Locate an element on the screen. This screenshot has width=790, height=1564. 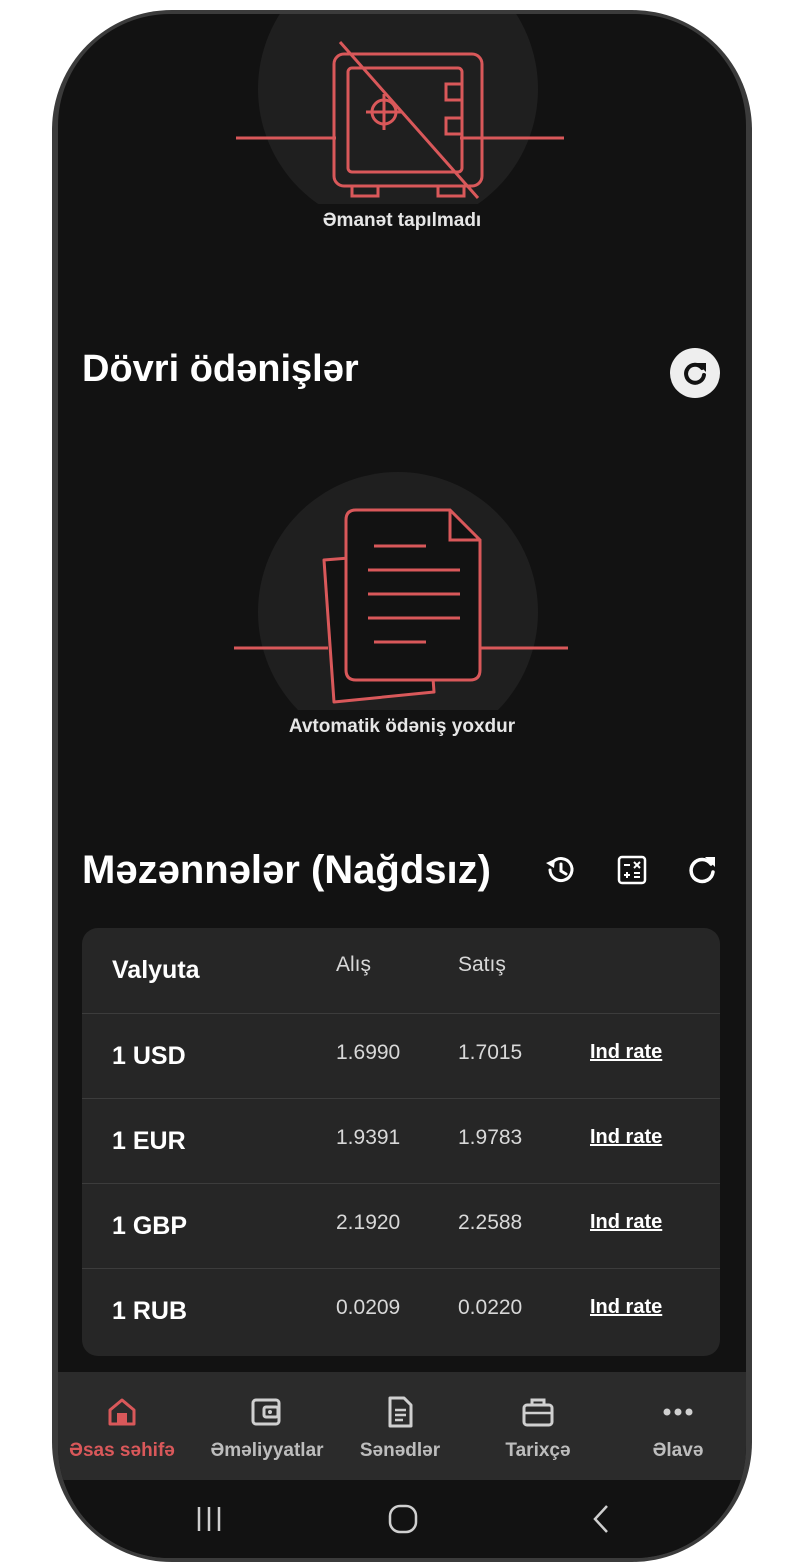
nav-item-more: Əlavə is located at coordinates (678, 1426).